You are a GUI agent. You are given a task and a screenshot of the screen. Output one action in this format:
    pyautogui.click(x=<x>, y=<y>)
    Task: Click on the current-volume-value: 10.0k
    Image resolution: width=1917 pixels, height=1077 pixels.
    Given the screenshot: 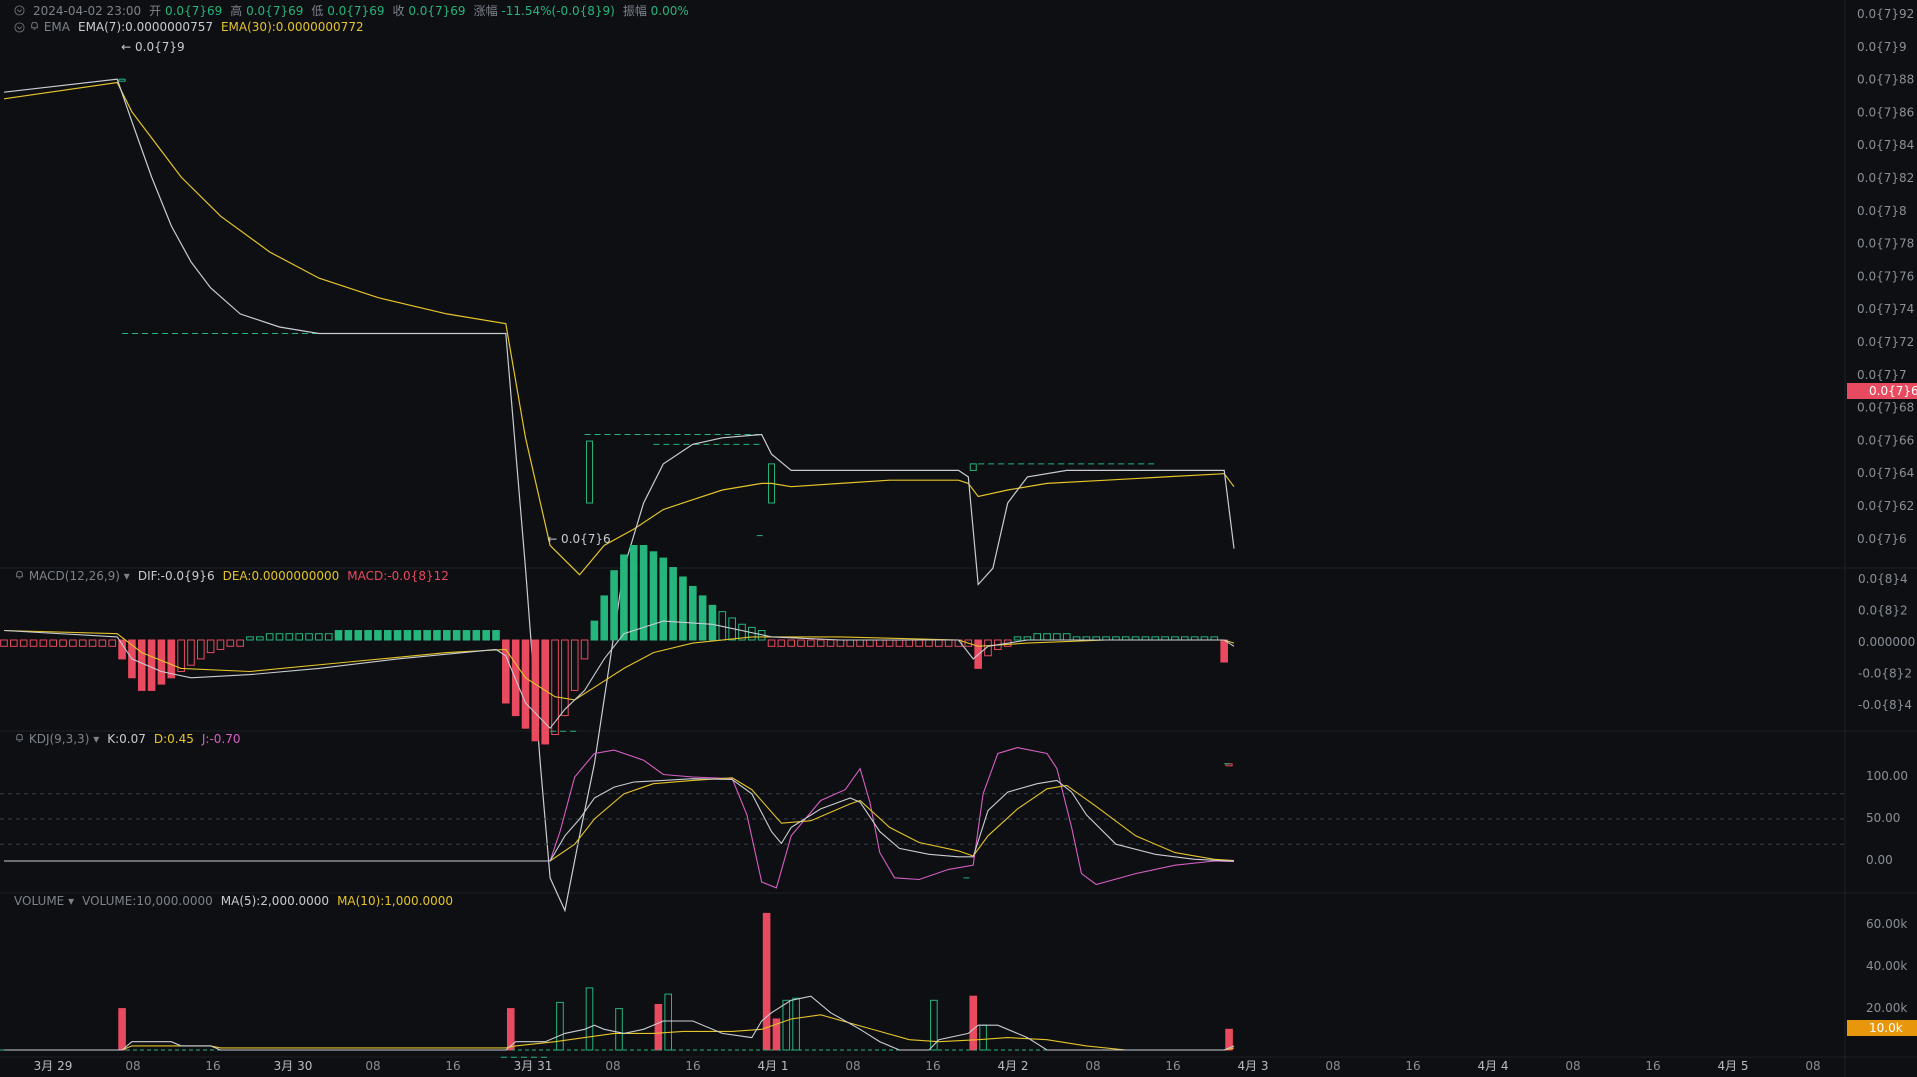 What is the action you would take?
    pyautogui.click(x=1886, y=1028)
    